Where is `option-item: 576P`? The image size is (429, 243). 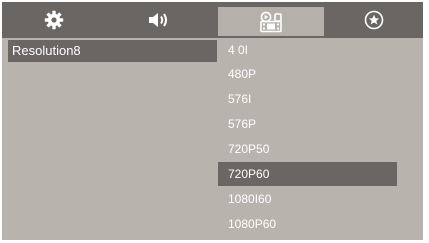
option-item: 576P is located at coordinates (307, 124).